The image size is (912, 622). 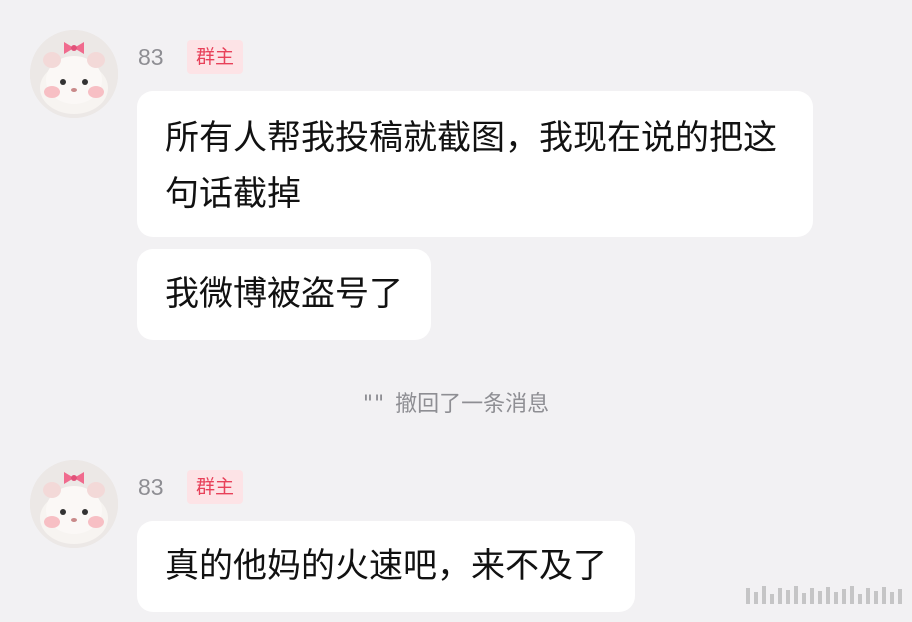 What do you see at coordinates (824, 595) in the screenshot?
I see `watermark` at bounding box center [824, 595].